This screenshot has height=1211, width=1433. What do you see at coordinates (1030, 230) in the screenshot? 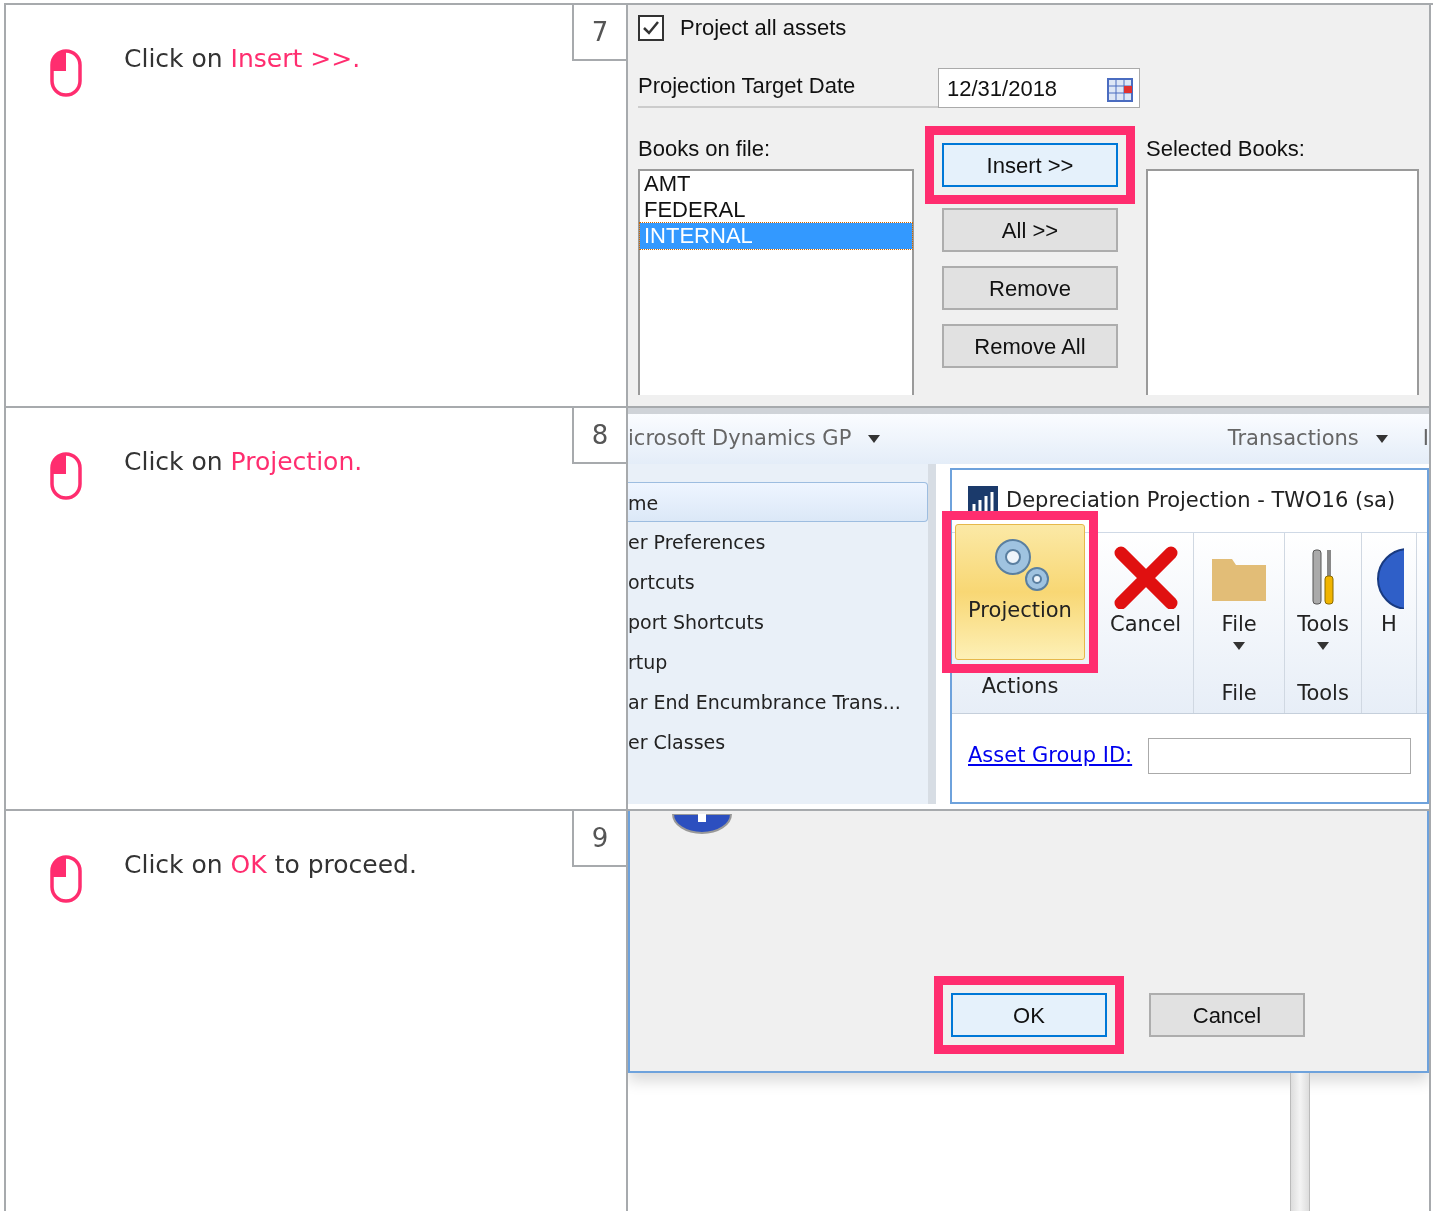
I see `dialog-button: All >>` at bounding box center [1030, 230].